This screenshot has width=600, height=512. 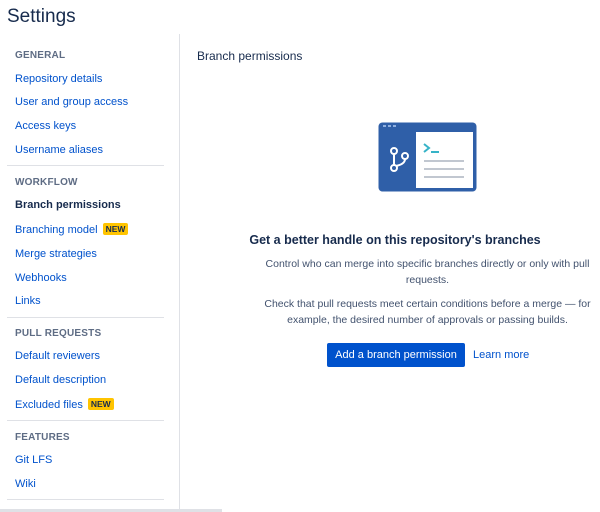 What do you see at coordinates (41, 16) in the screenshot?
I see `page-title: Settings` at bounding box center [41, 16].